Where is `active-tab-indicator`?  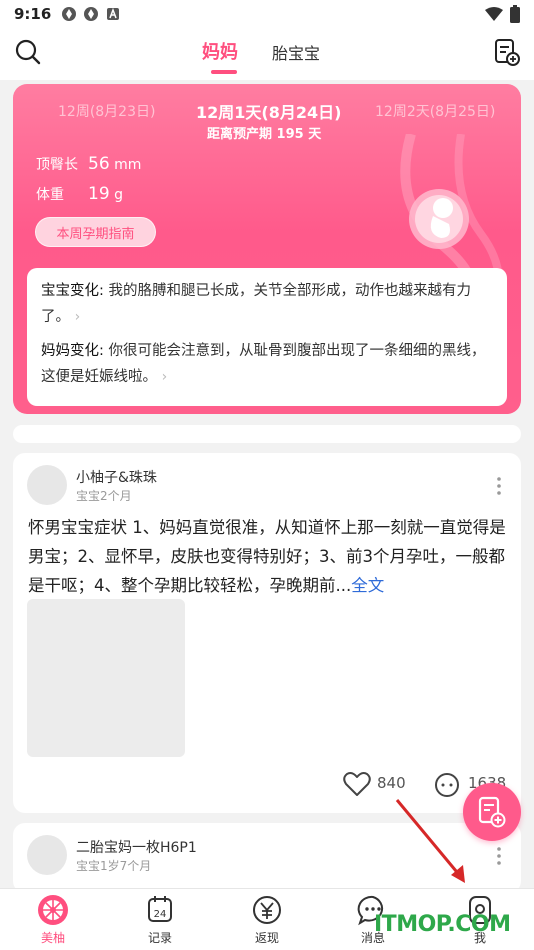 active-tab-indicator is located at coordinates (224, 72).